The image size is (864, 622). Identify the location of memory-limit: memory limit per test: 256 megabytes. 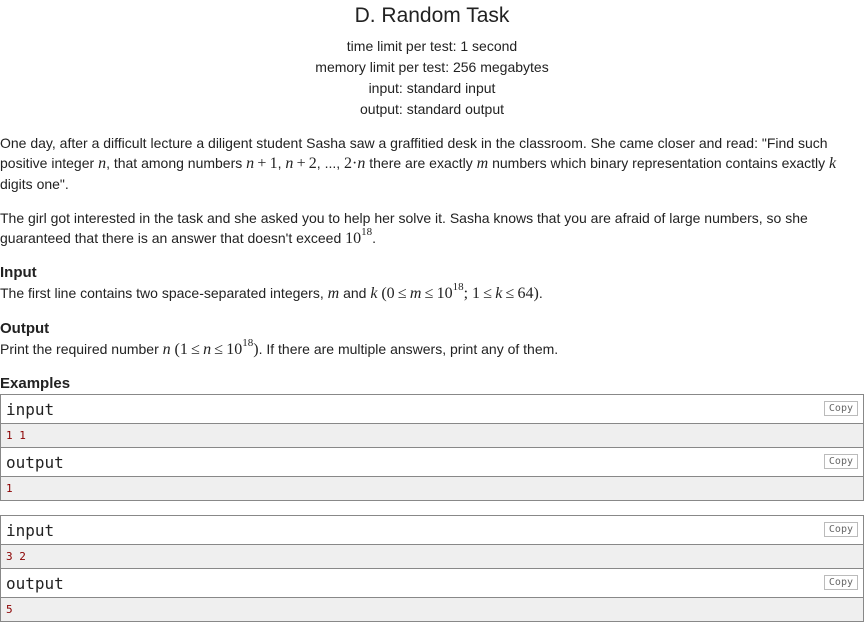
(432, 67).